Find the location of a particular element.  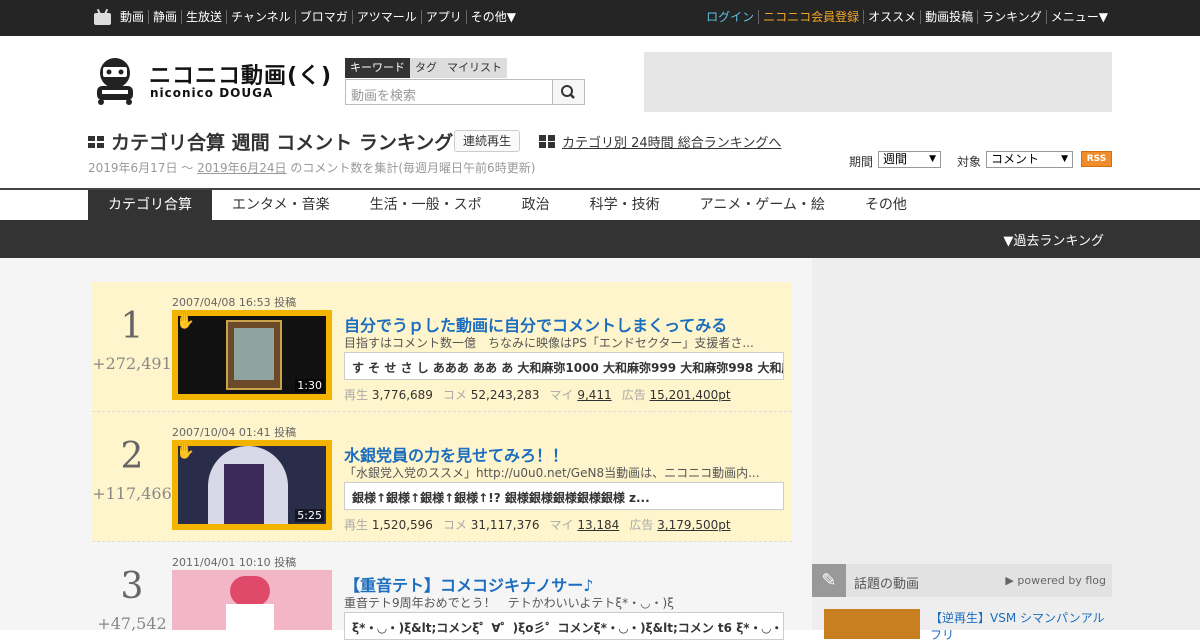

niconico-logo: ニコニコ動画(く) niconico DOUGA is located at coordinates (213, 81).